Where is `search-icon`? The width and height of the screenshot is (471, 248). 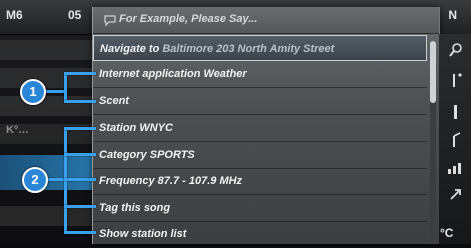 search-icon is located at coordinates (456, 51).